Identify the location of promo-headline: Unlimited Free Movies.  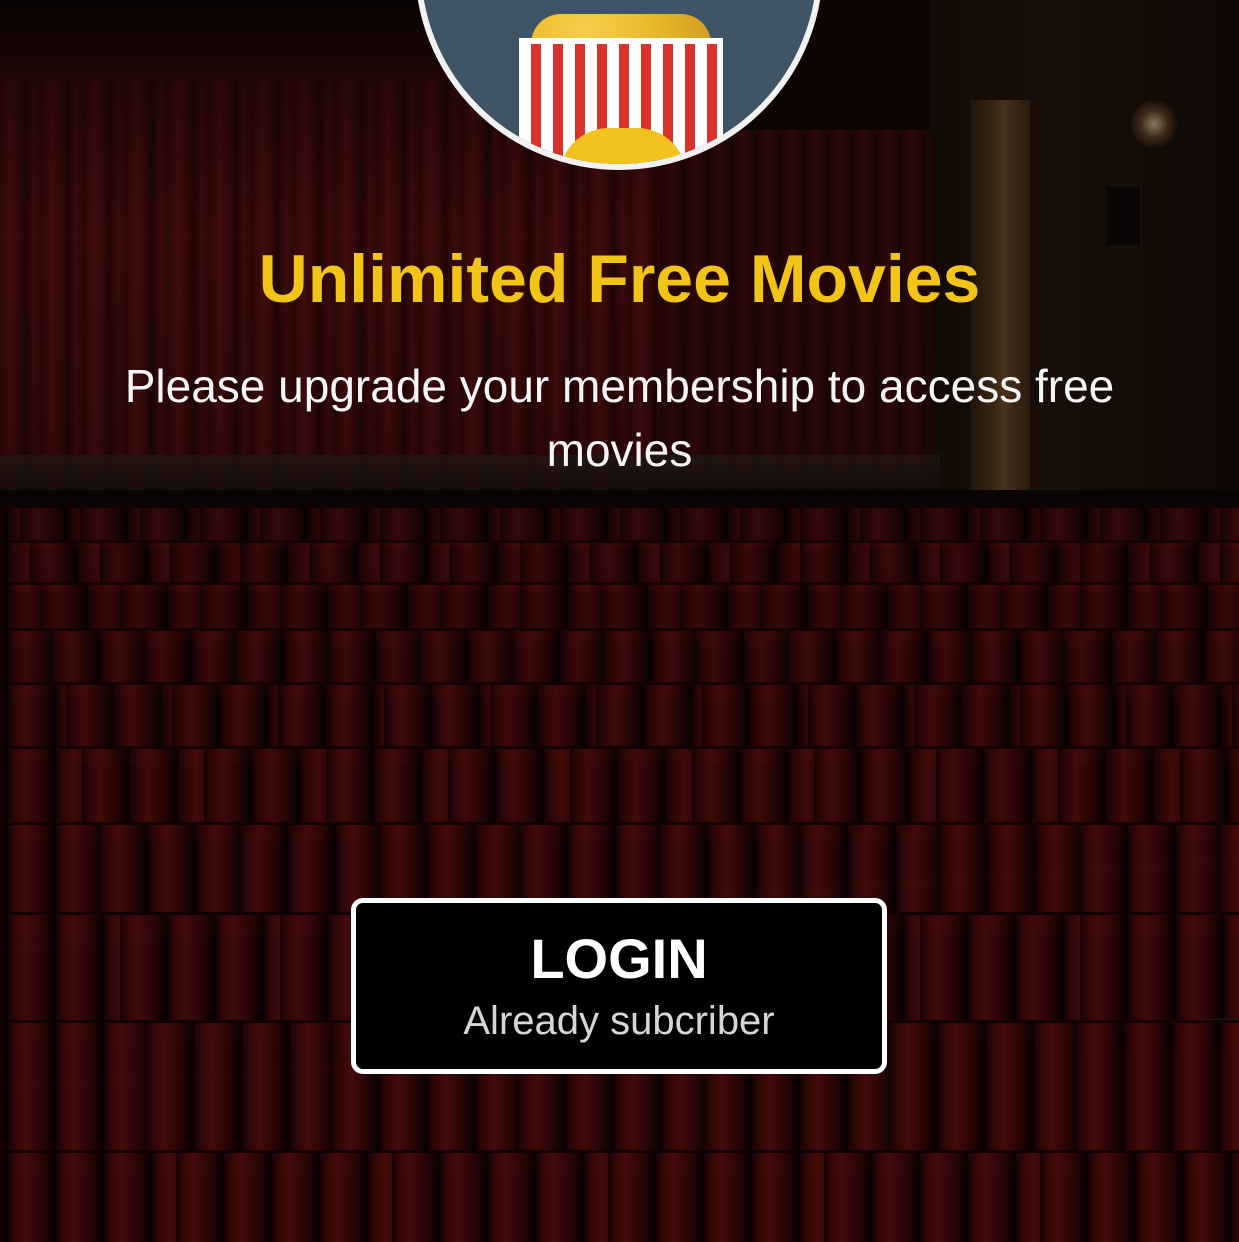
(619, 279).